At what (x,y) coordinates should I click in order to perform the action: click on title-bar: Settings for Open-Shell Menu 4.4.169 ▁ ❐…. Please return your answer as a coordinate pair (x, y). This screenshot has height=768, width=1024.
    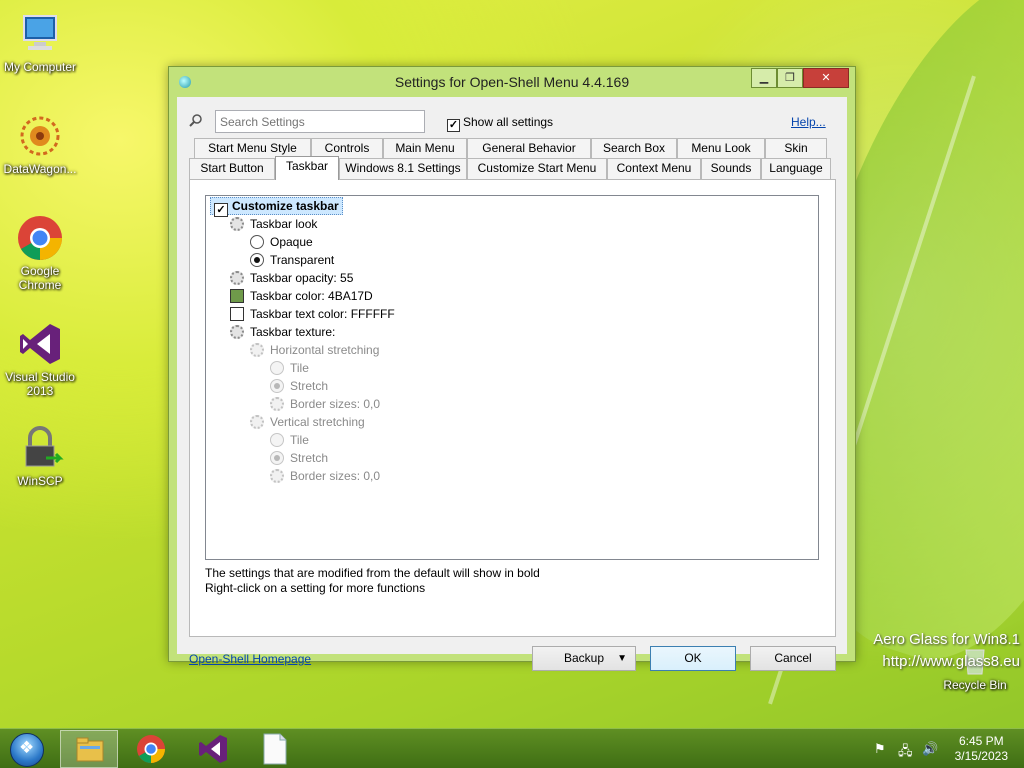
    Looking at the image, I should click on (512, 82).